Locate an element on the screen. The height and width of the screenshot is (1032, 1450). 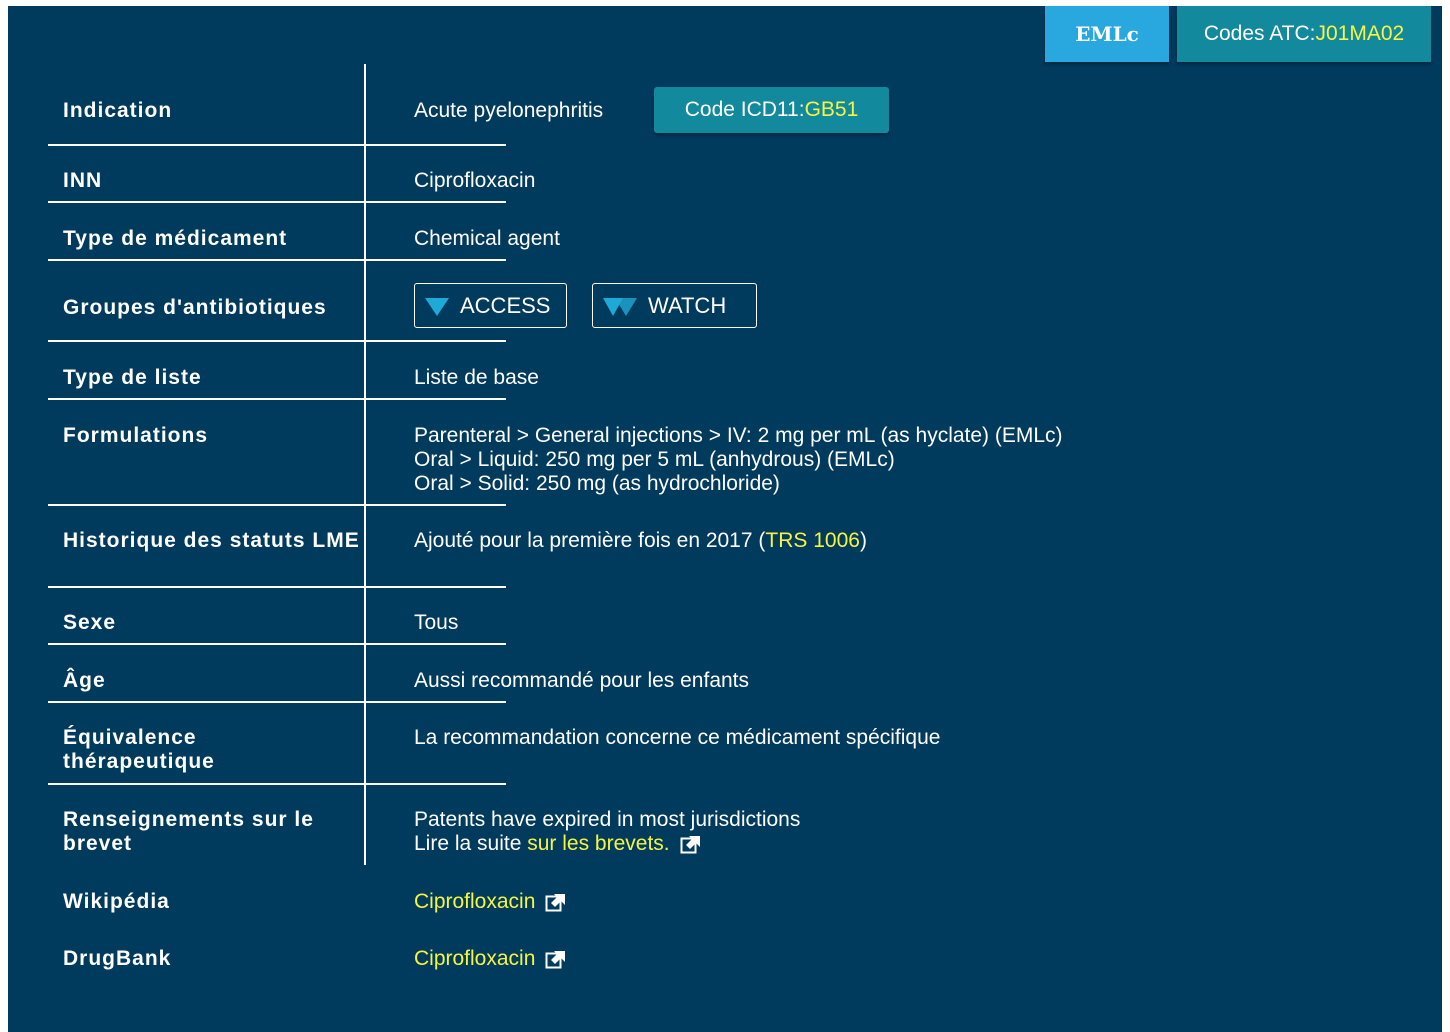
atc-code-badge: Codes ATC: J01MA02 is located at coordinates (1304, 34).